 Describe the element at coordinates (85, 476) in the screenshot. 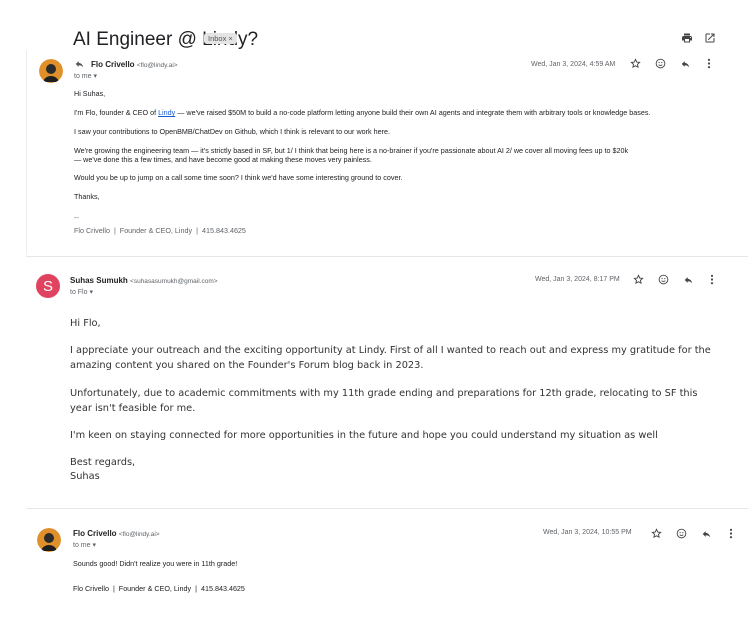

I see `message-closing-name: Suhas` at that location.